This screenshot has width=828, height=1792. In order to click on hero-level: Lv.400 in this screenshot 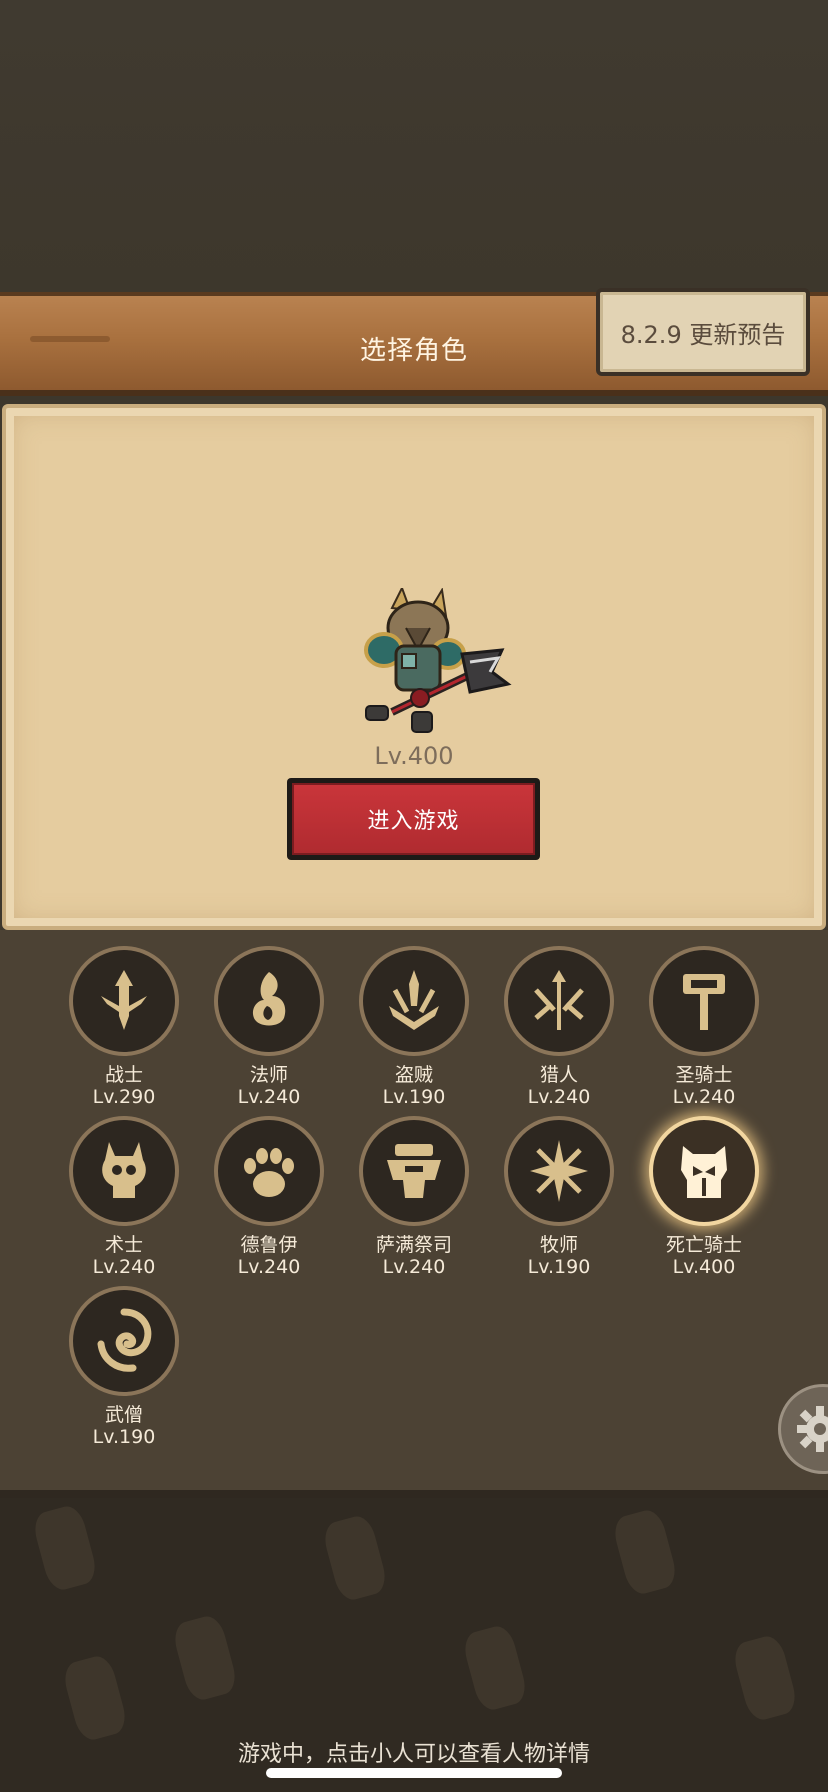, I will do `click(414, 756)`.